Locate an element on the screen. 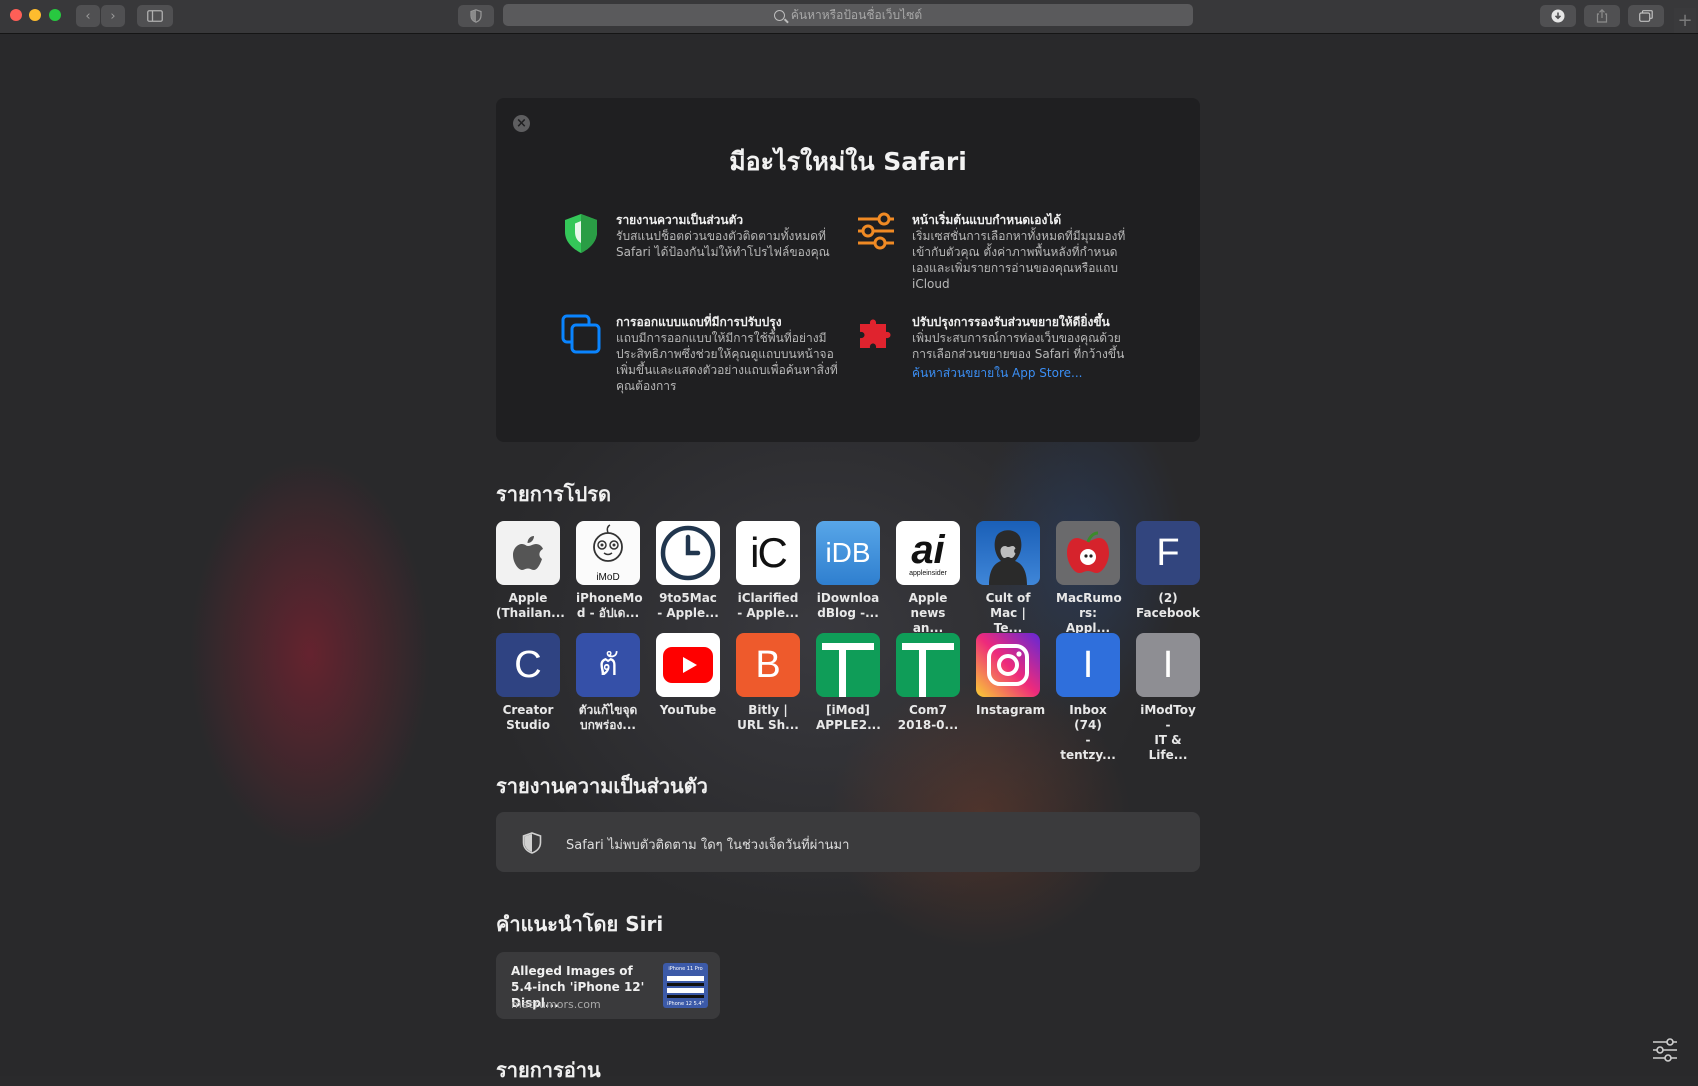 This screenshot has width=1698, height=1086. favorite-tile: ตั is located at coordinates (608, 665).